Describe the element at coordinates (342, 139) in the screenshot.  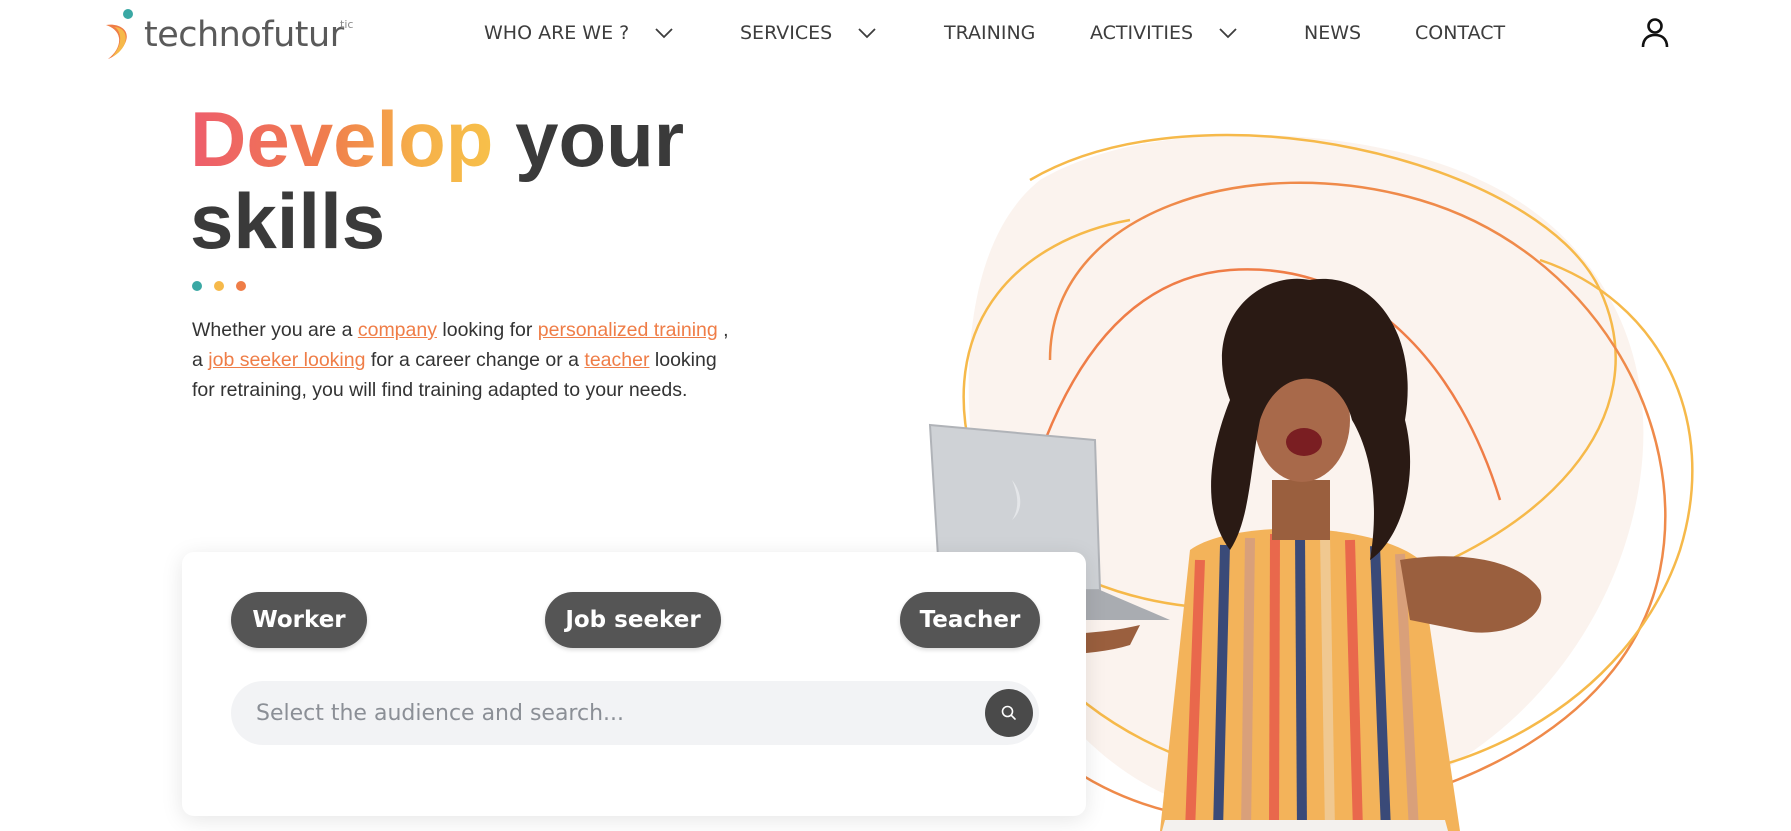
I see `title-highlight: Develop` at that location.